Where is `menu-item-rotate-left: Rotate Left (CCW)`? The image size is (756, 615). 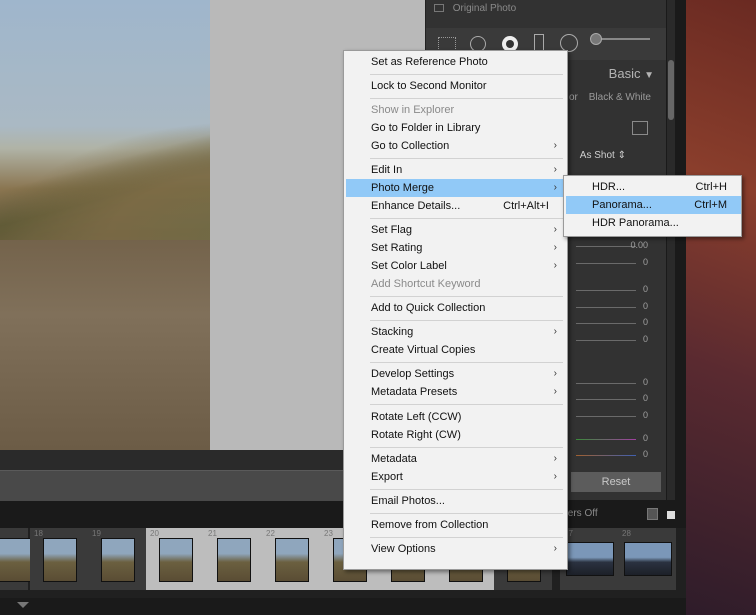
menu-item-rotate-left: Rotate Left (CCW) is located at coordinates (455, 417).